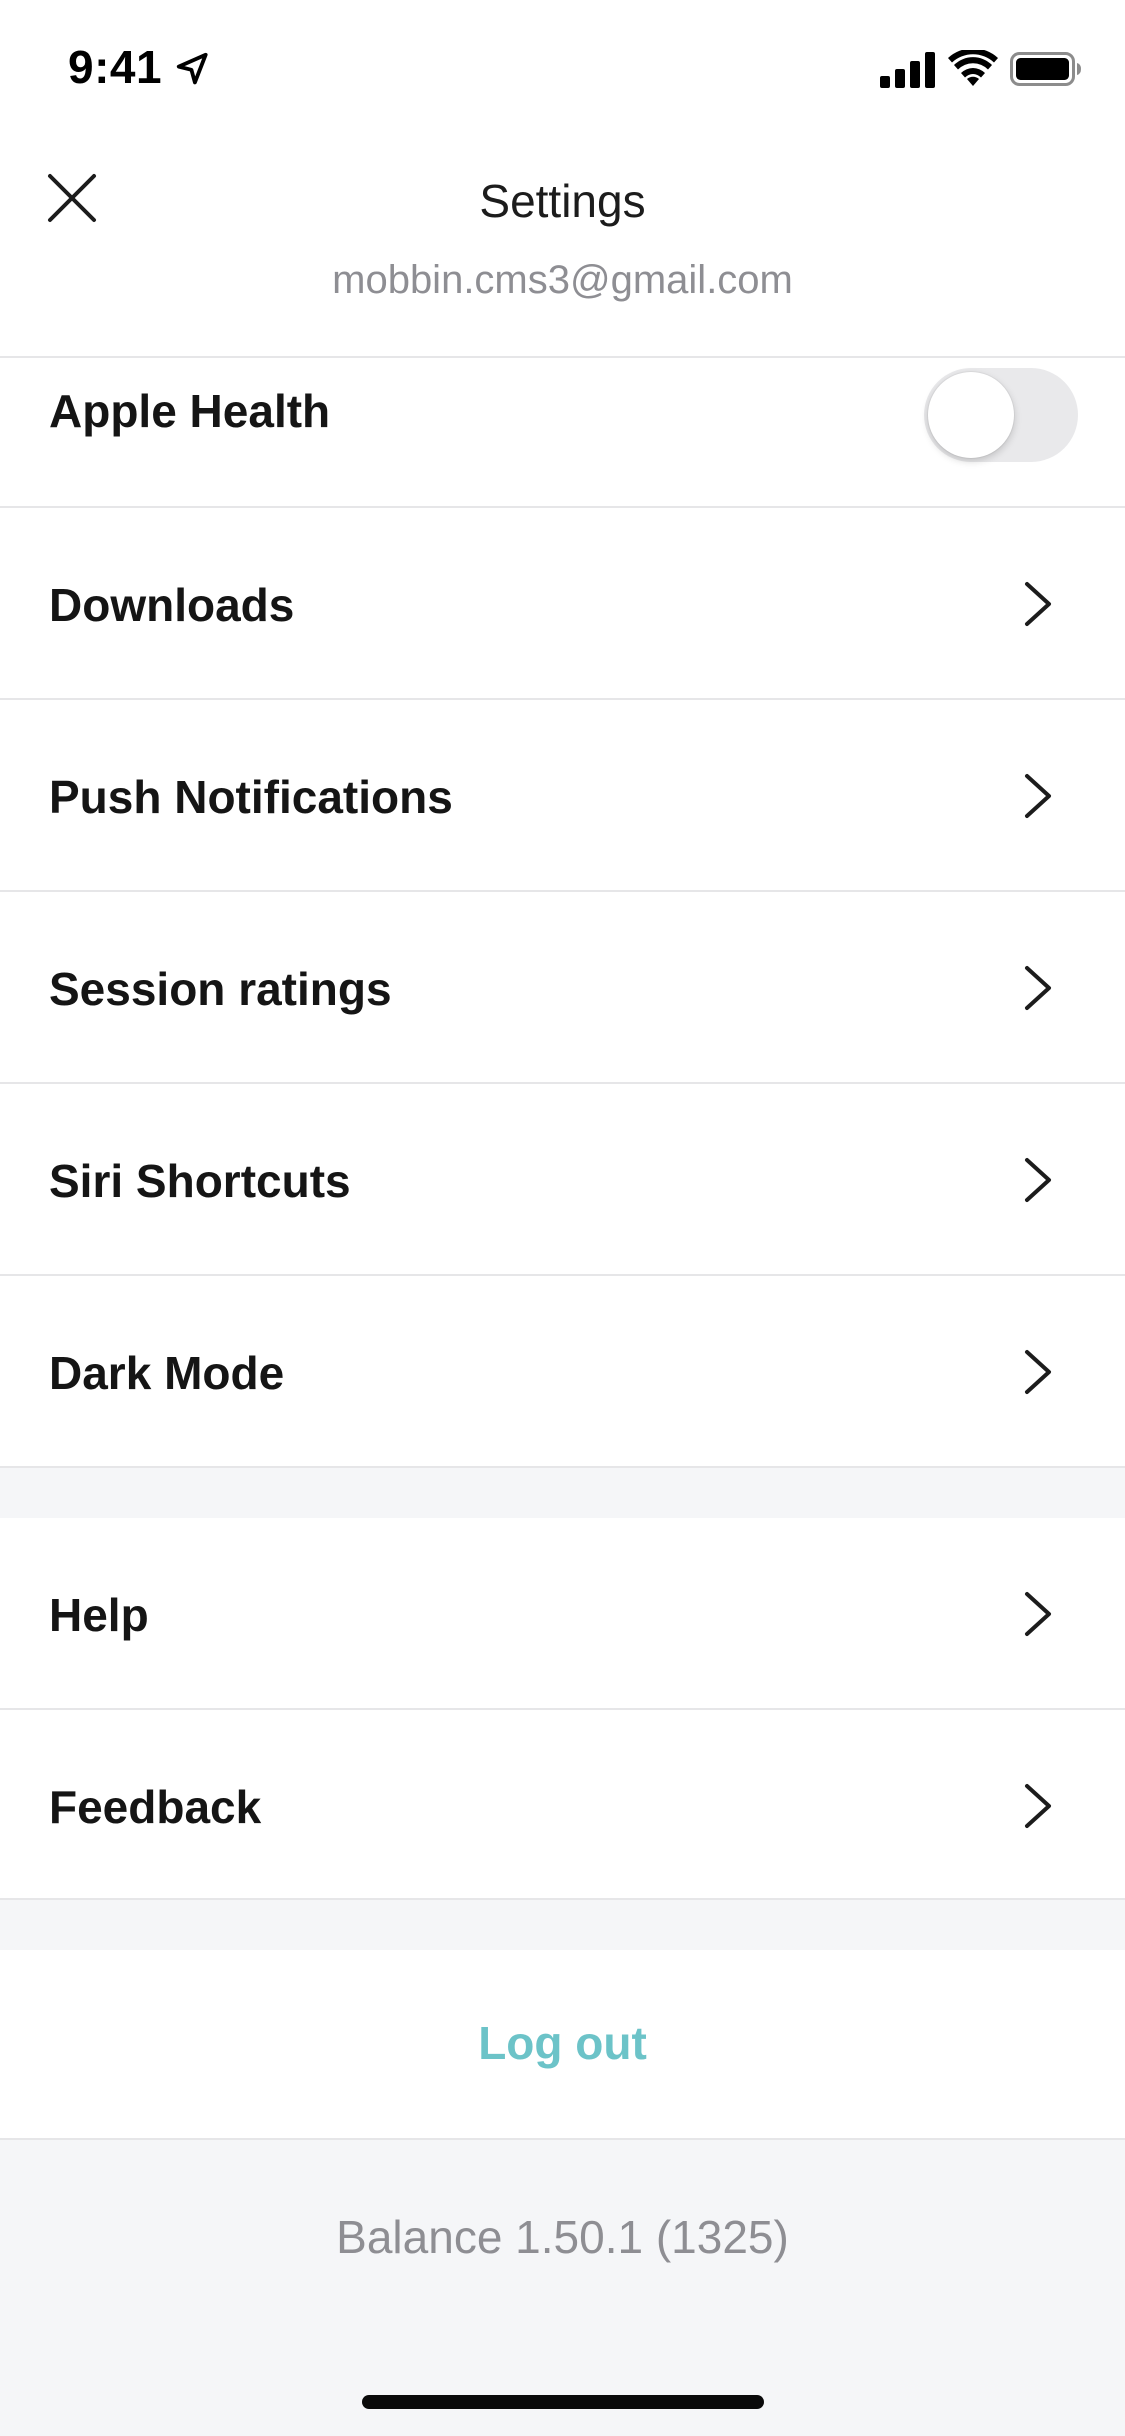 This screenshot has width=1125, height=2436. Describe the element at coordinates (192, 68) in the screenshot. I see `location-arrow-icon` at that location.